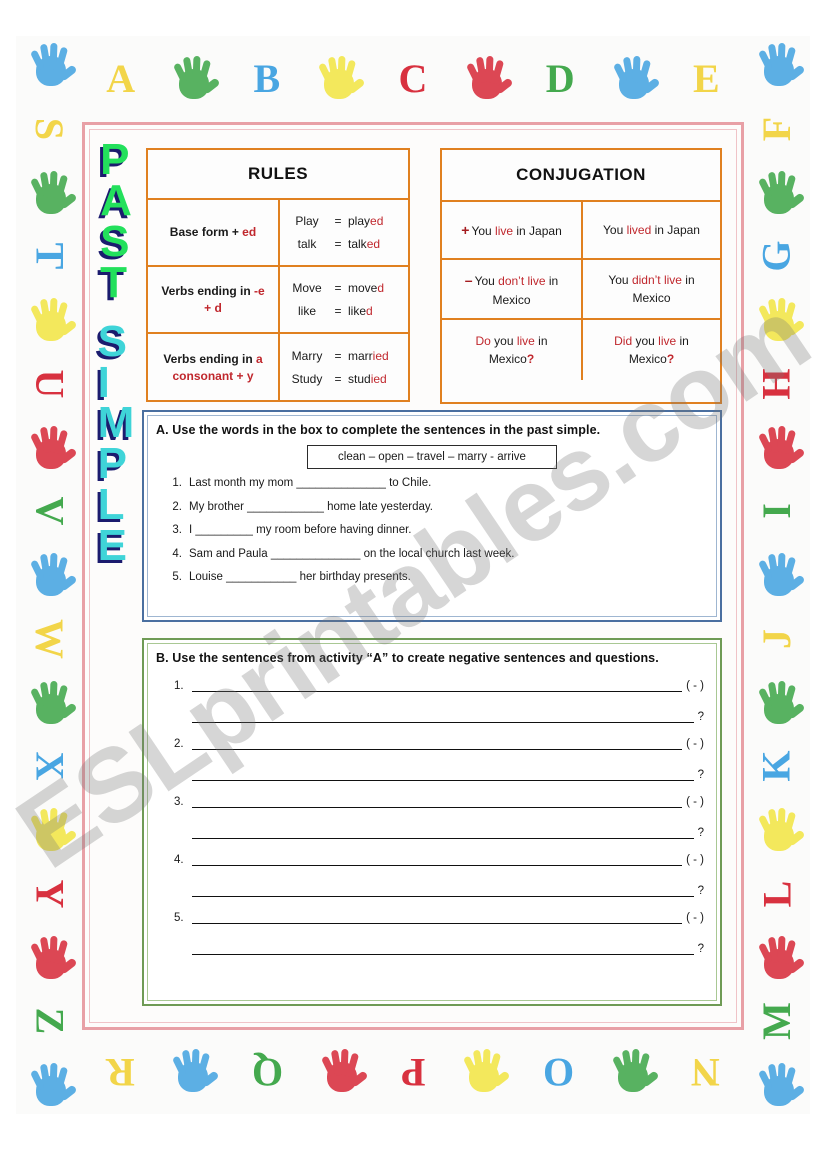 The width and height of the screenshot is (826, 1169). I want to click on verb-highlight: didn’t live, so click(656, 280).